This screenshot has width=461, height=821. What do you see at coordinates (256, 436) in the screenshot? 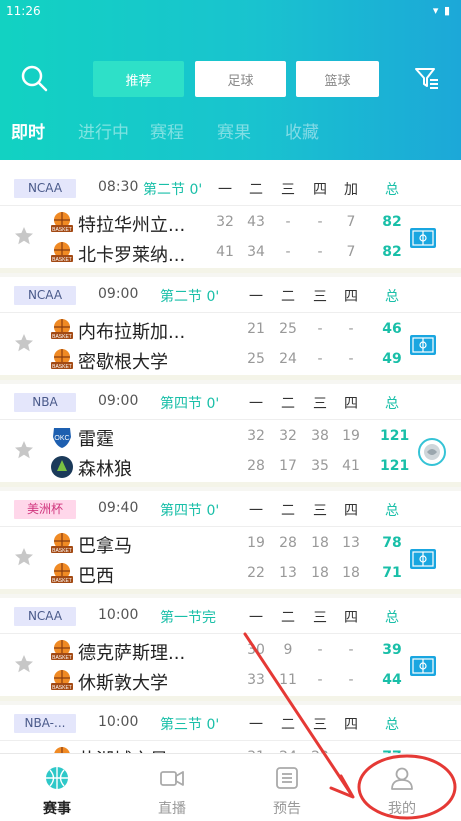
I see `score-cell: 32` at bounding box center [256, 436].